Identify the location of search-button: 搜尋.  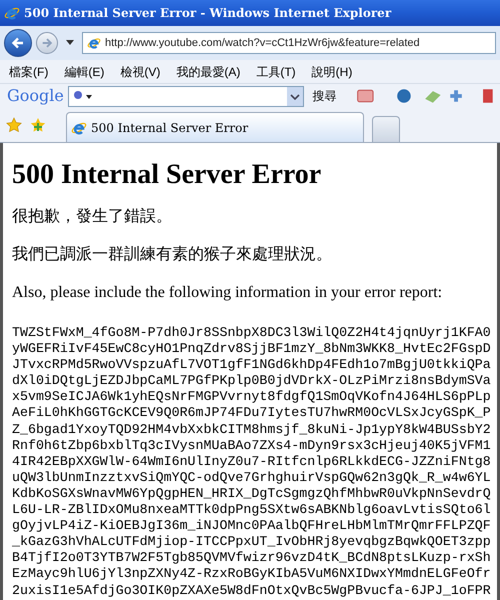
(324, 96).